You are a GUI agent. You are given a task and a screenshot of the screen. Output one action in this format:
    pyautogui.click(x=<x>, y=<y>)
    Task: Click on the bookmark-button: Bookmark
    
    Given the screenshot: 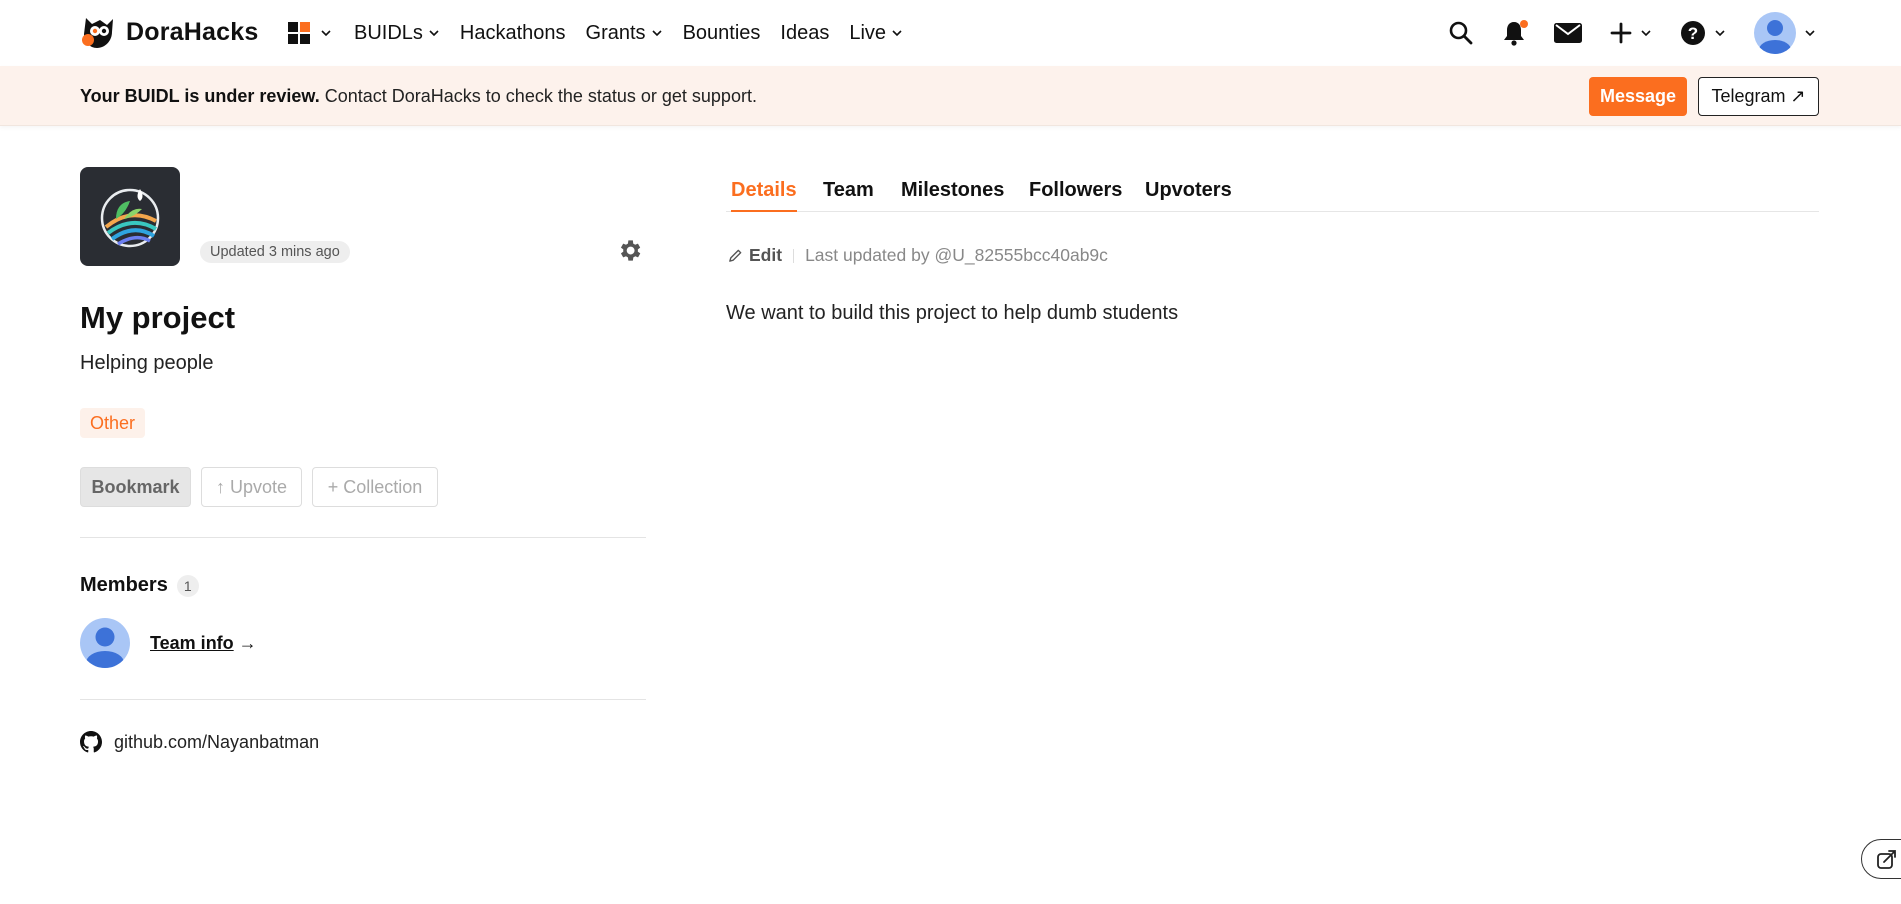 What is the action you would take?
    pyautogui.click(x=135, y=487)
    